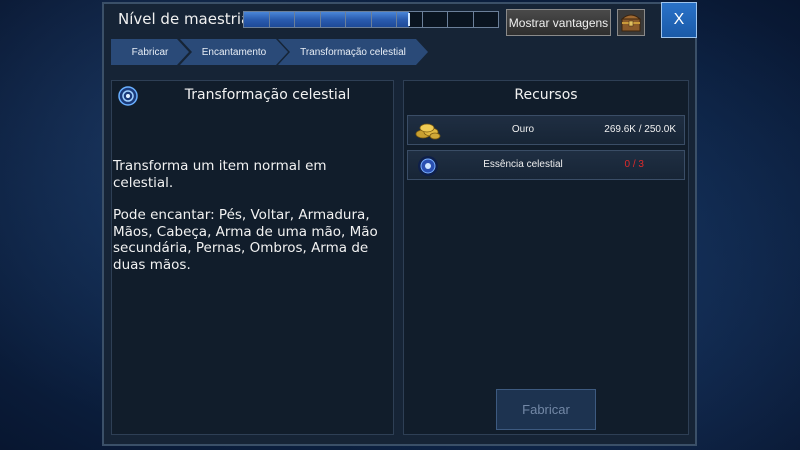 Image resolution: width=800 pixels, height=450 pixels. I want to click on celestial-orb-icon, so click(128, 96).